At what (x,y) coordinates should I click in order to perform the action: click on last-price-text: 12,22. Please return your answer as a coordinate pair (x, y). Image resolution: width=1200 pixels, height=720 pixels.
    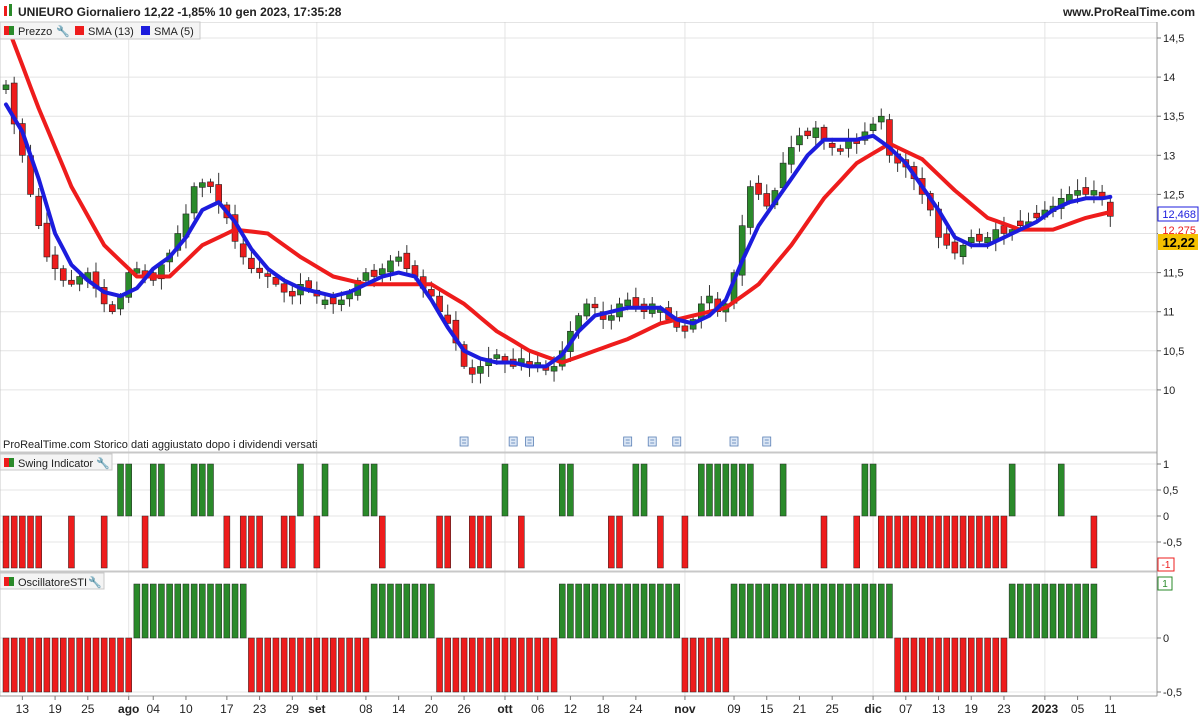
    Looking at the image, I should click on (1178, 242).